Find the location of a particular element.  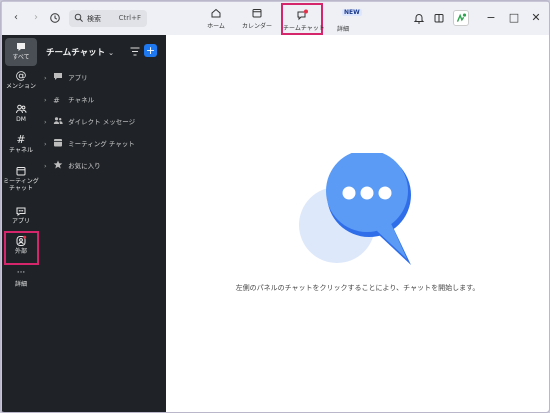

tree-label-meeting-chat: ミーティング チャット is located at coordinates (101, 144).